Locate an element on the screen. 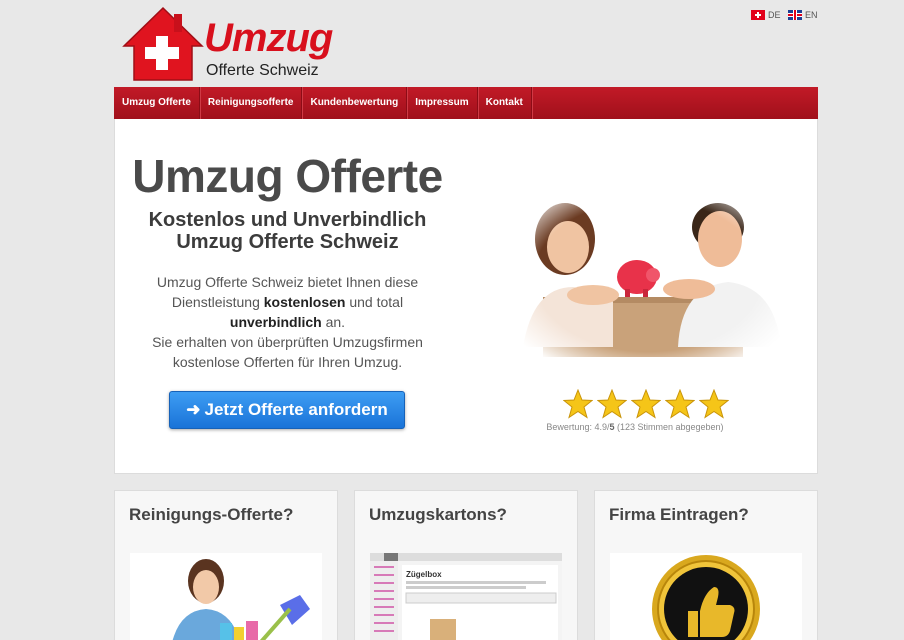 The height and width of the screenshot is (640, 904). lang-de: DE is located at coordinates (766, 15).